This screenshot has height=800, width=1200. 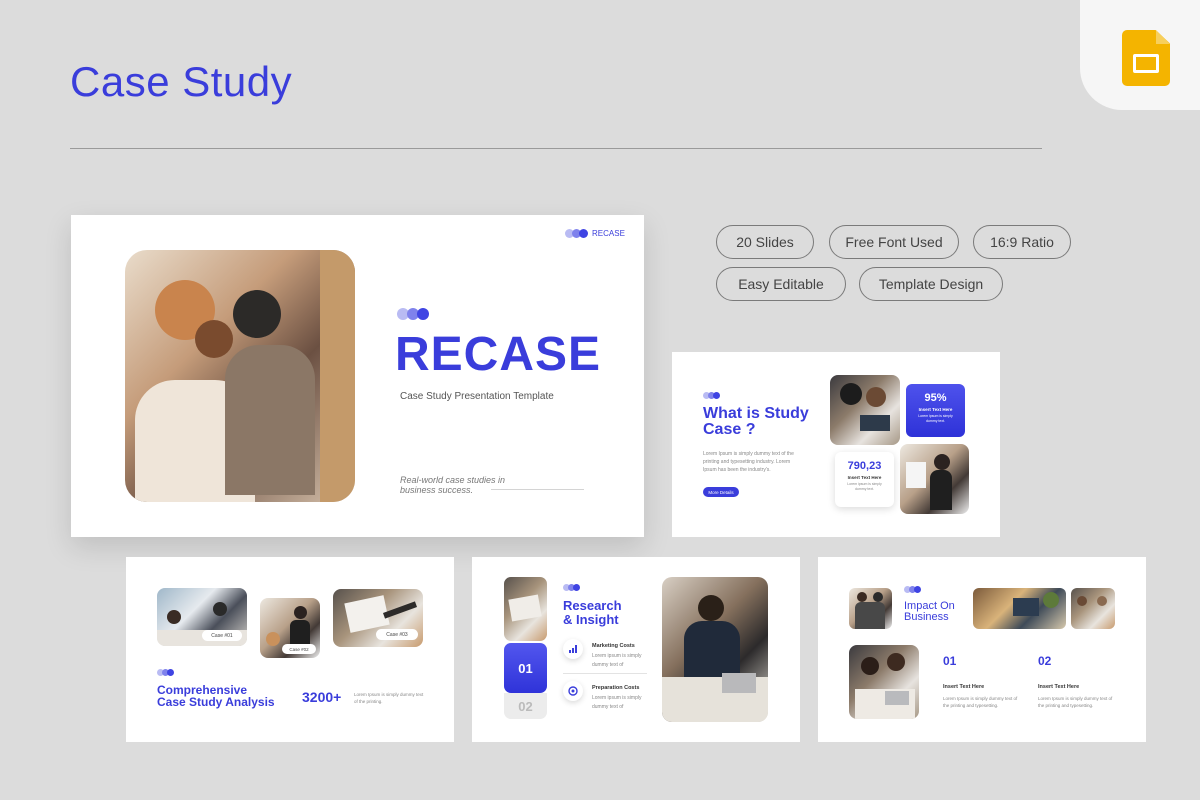 What do you see at coordinates (617, 660) in the screenshot?
I see `item1-desc: Lorem ipsum is simply dummy text of` at bounding box center [617, 660].